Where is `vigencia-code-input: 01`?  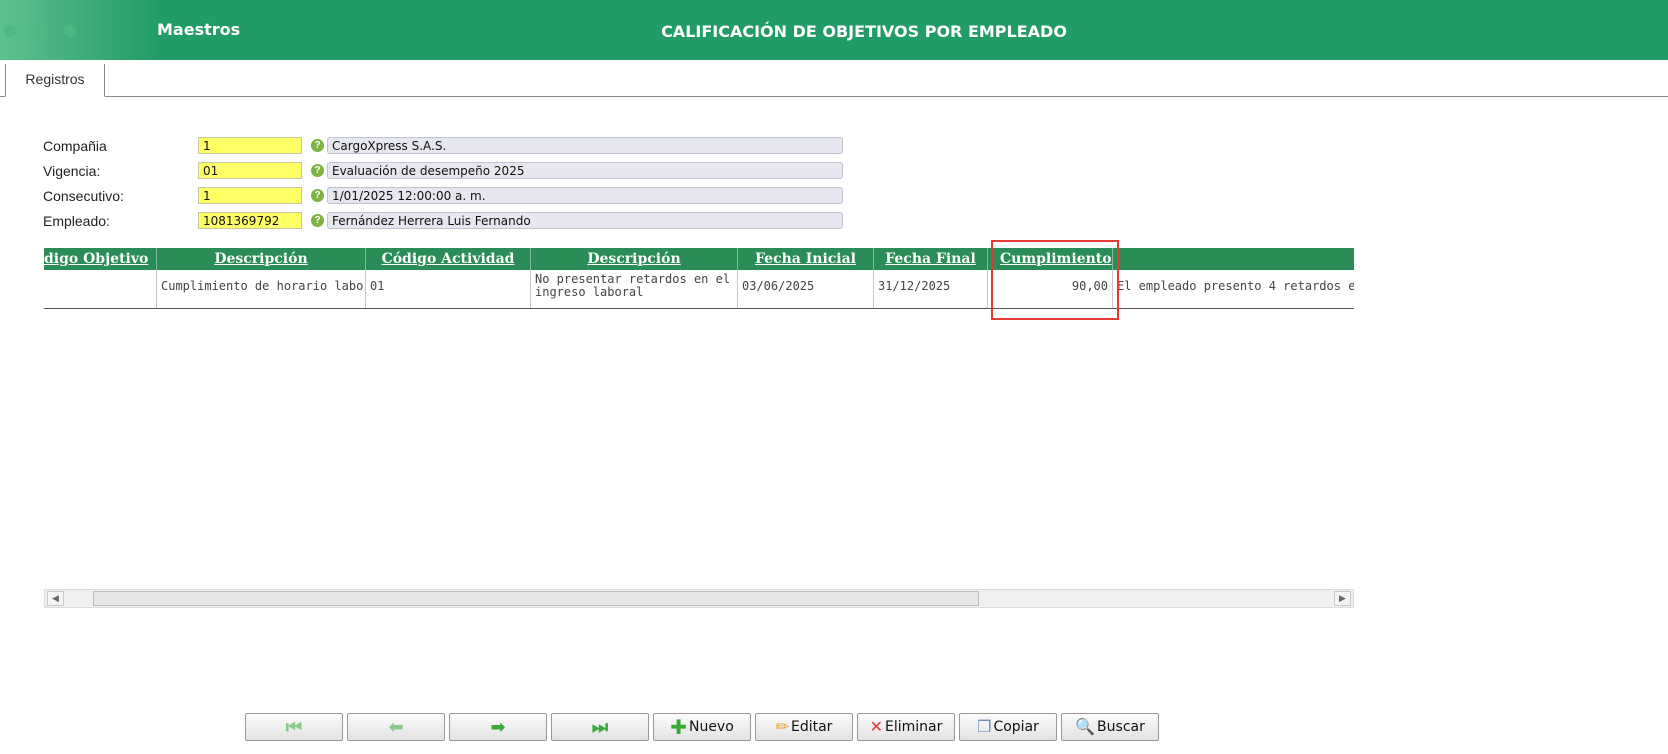
vigencia-code-input: 01 is located at coordinates (250, 170).